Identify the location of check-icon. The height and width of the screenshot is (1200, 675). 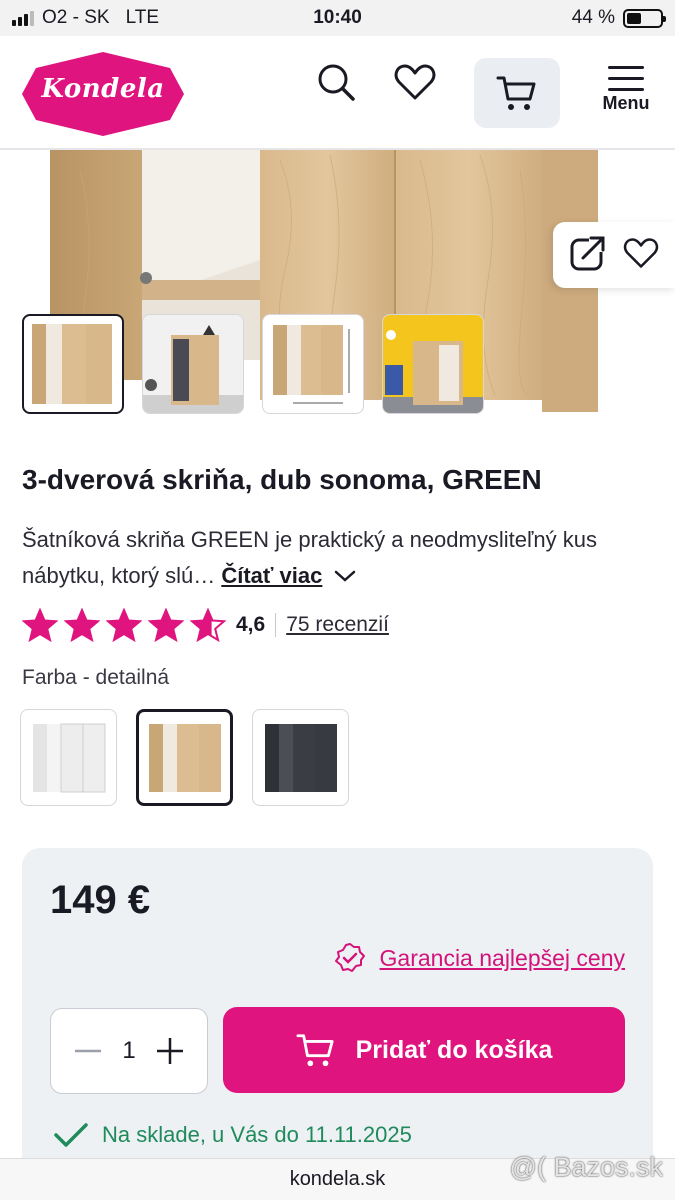
(71, 1135).